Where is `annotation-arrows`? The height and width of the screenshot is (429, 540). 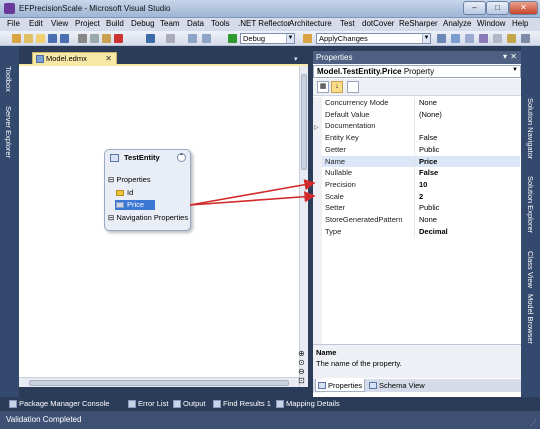
annotation-arrows is located at coordinates (252, 192).